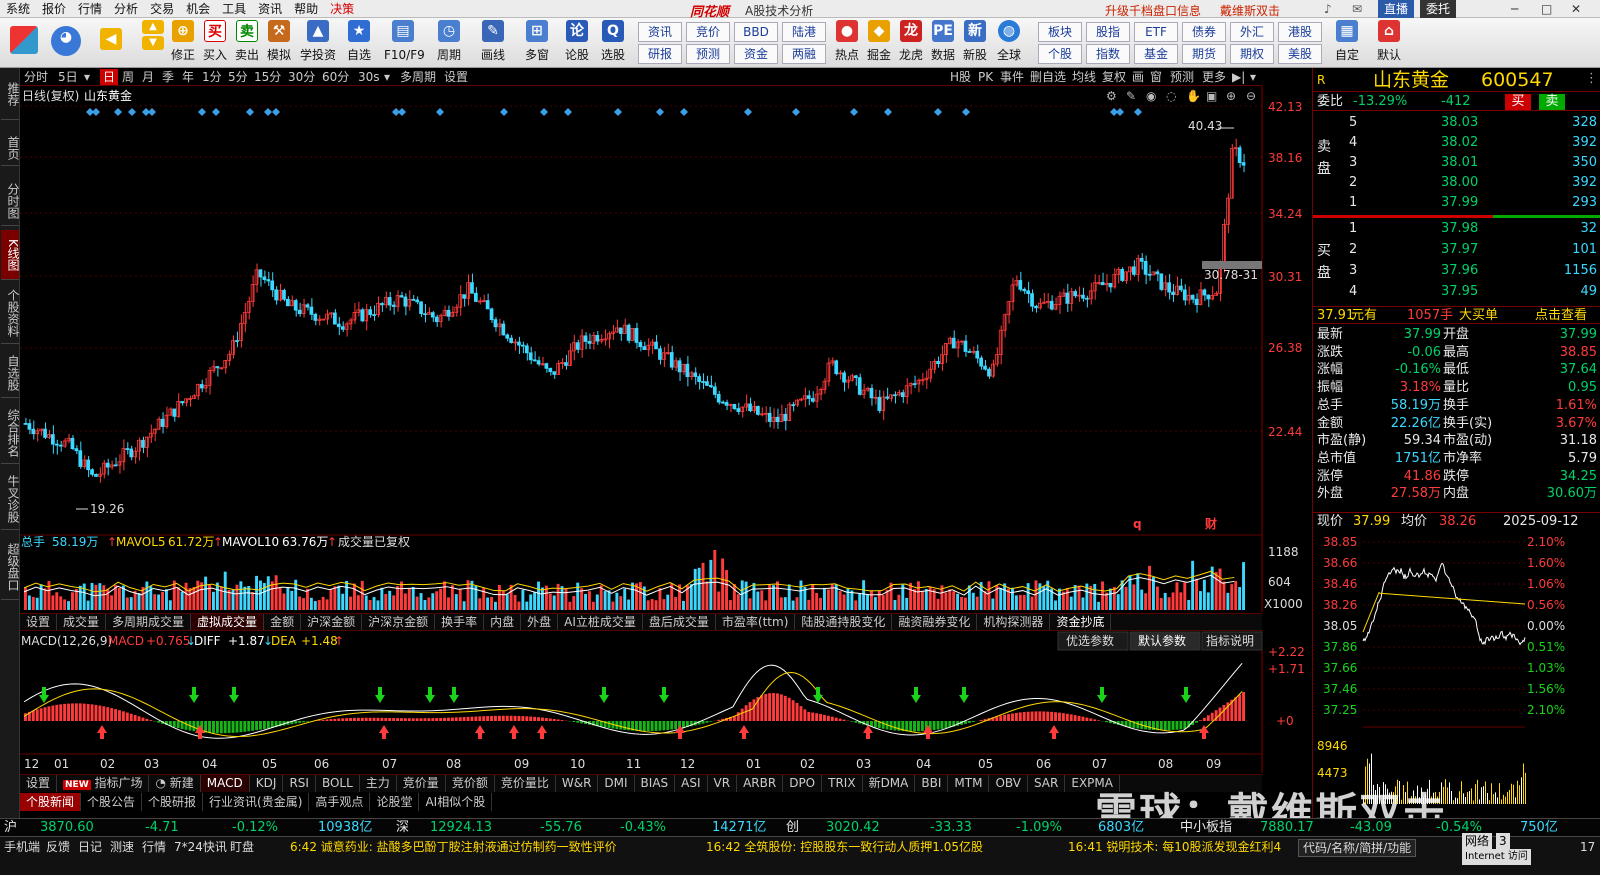 Image resolution: width=1600 pixels, height=875 pixels. Describe the element at coordinates (404, 41) in the screenshot. I see `f10-button: ▤ F10/F9` at that location.